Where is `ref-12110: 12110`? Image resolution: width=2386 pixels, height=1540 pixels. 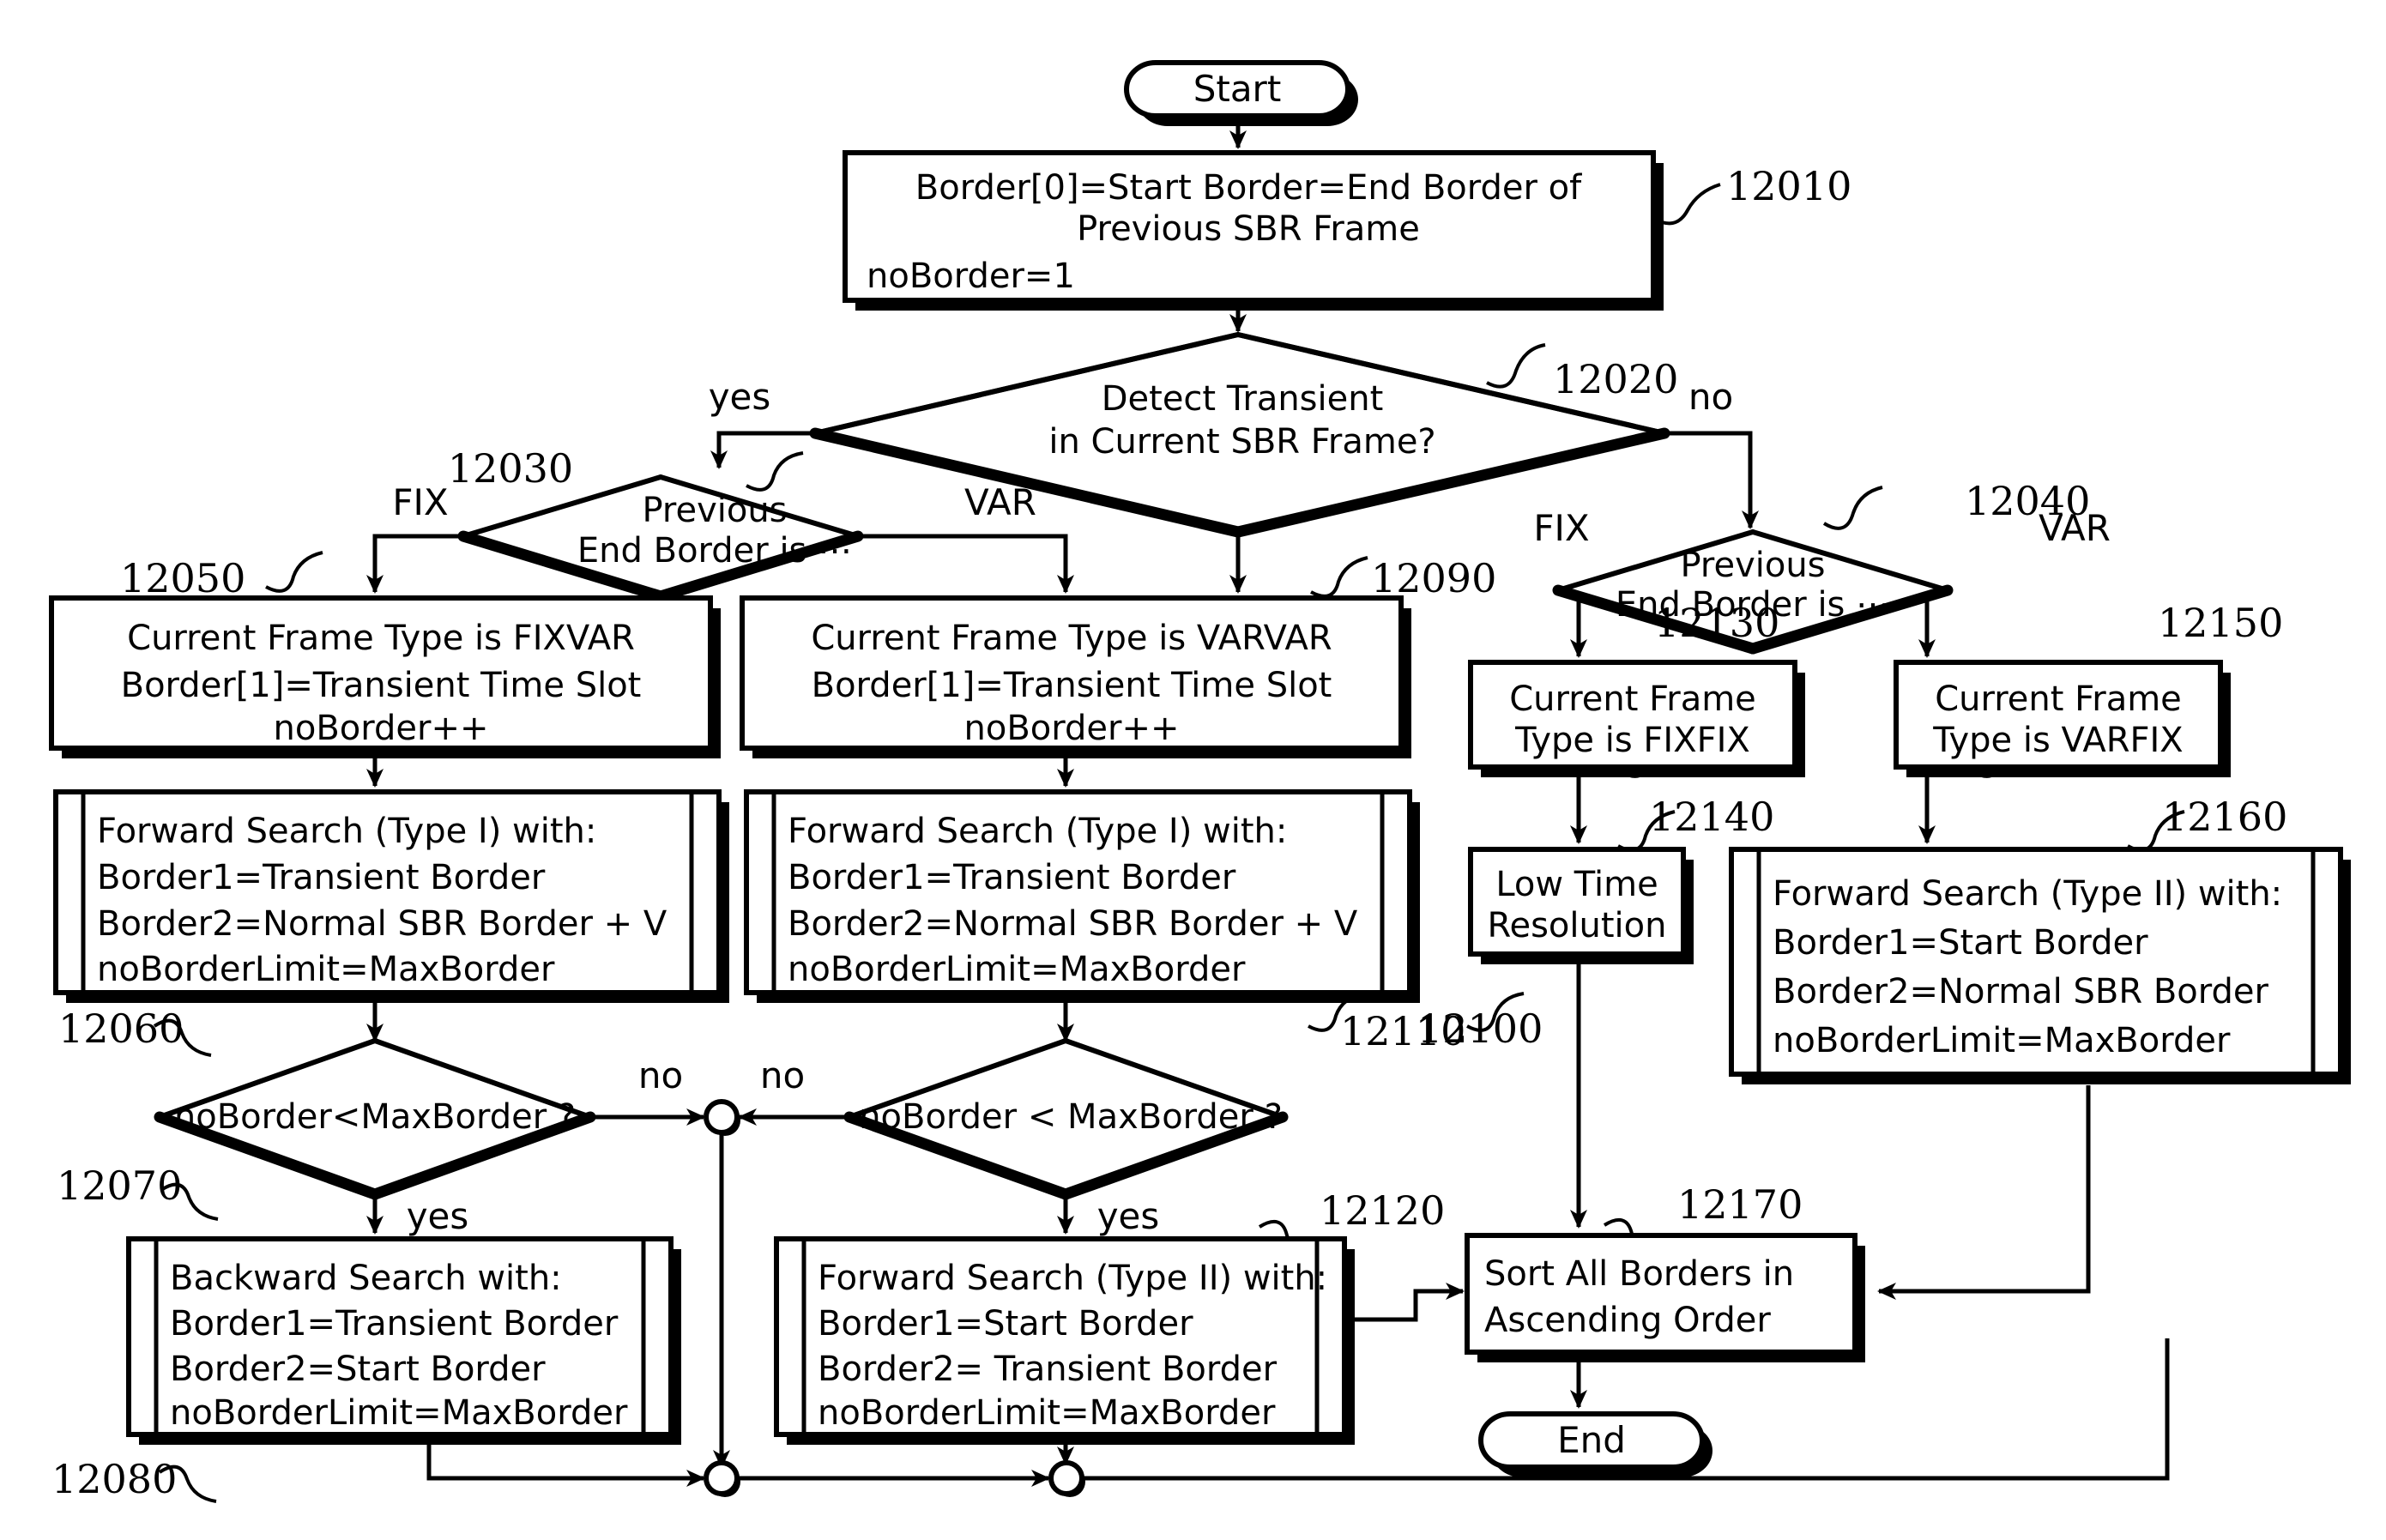 ref-12110: 12110 is located at coordinates (1403, 1031).